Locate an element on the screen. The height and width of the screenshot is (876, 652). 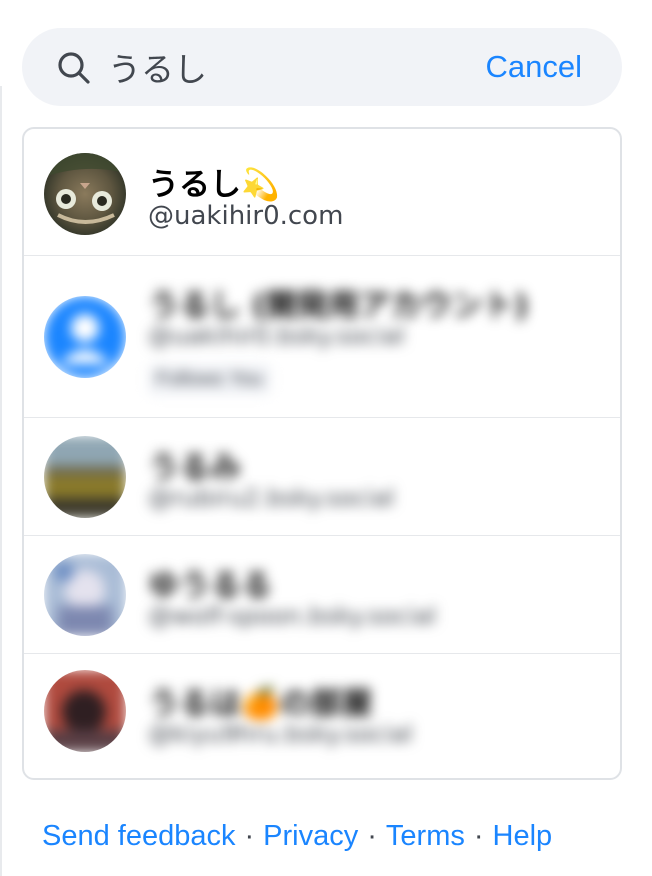
list-item: ゆうるる @wolf-spoon.bsky.social is located at coordinates (322, 594).